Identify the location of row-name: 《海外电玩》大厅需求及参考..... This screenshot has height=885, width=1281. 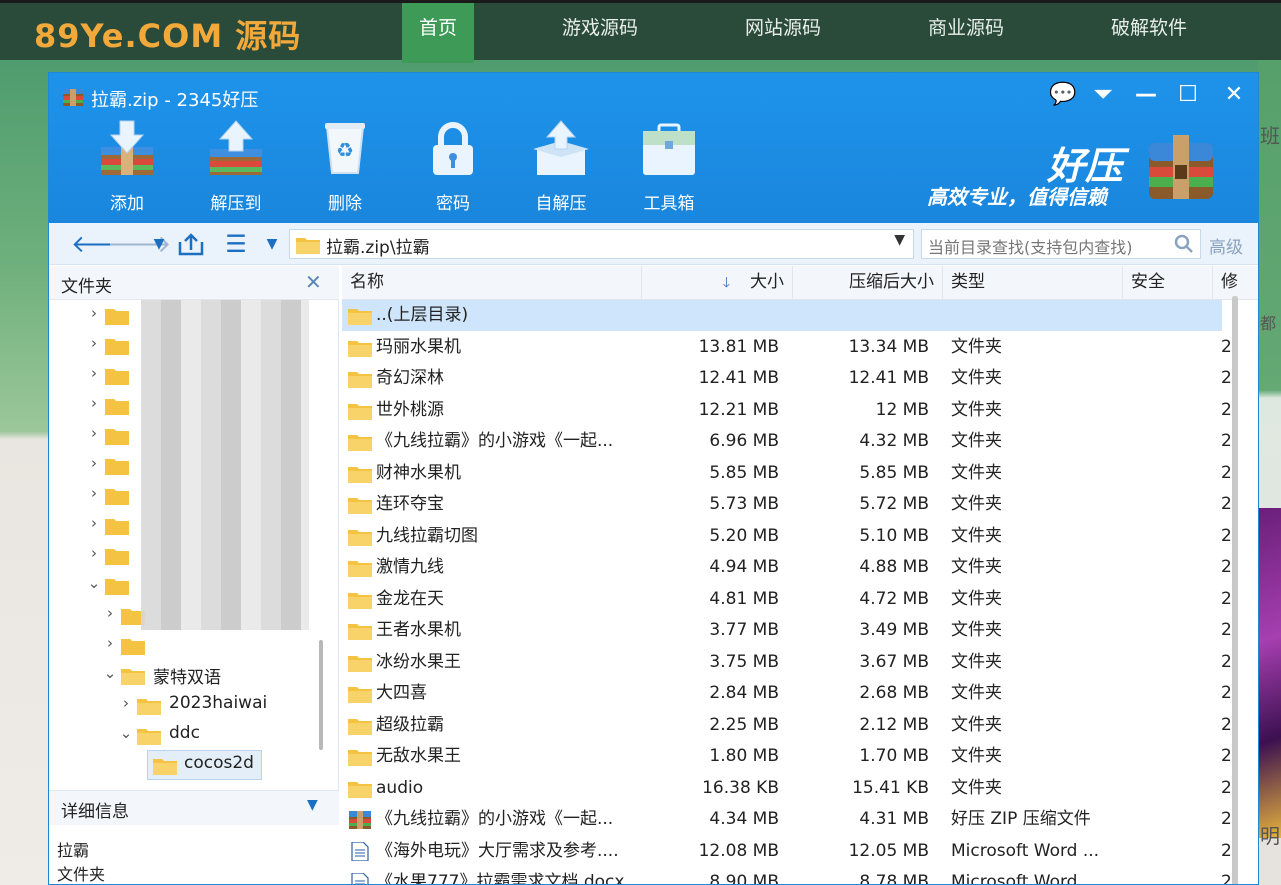
(497, 850).